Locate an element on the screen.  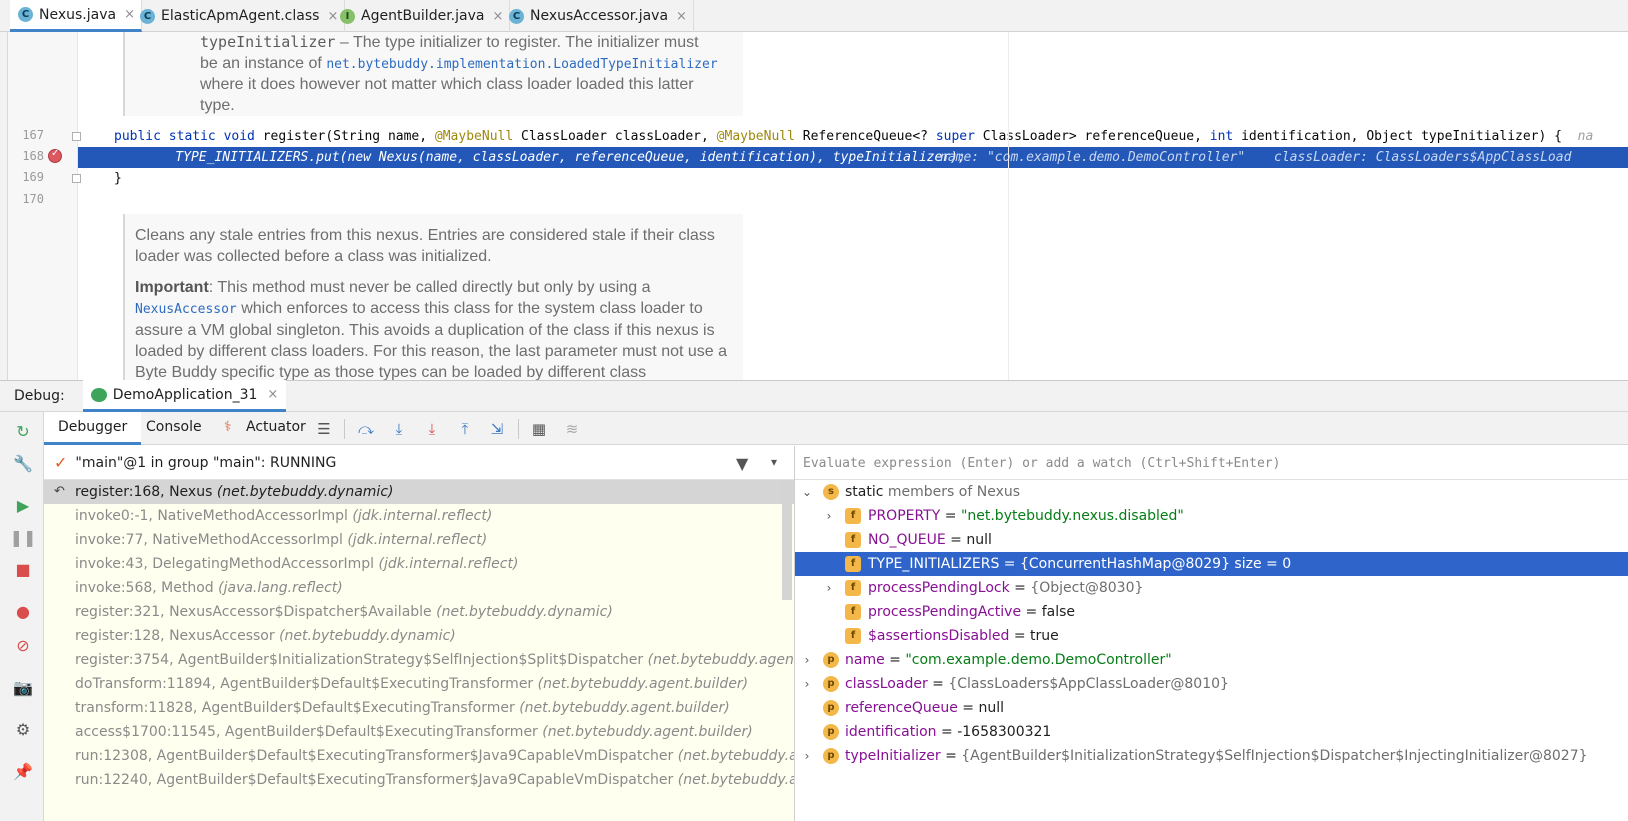
code-text: ClassLoader classLoader, is located at coordinates (619, 136).